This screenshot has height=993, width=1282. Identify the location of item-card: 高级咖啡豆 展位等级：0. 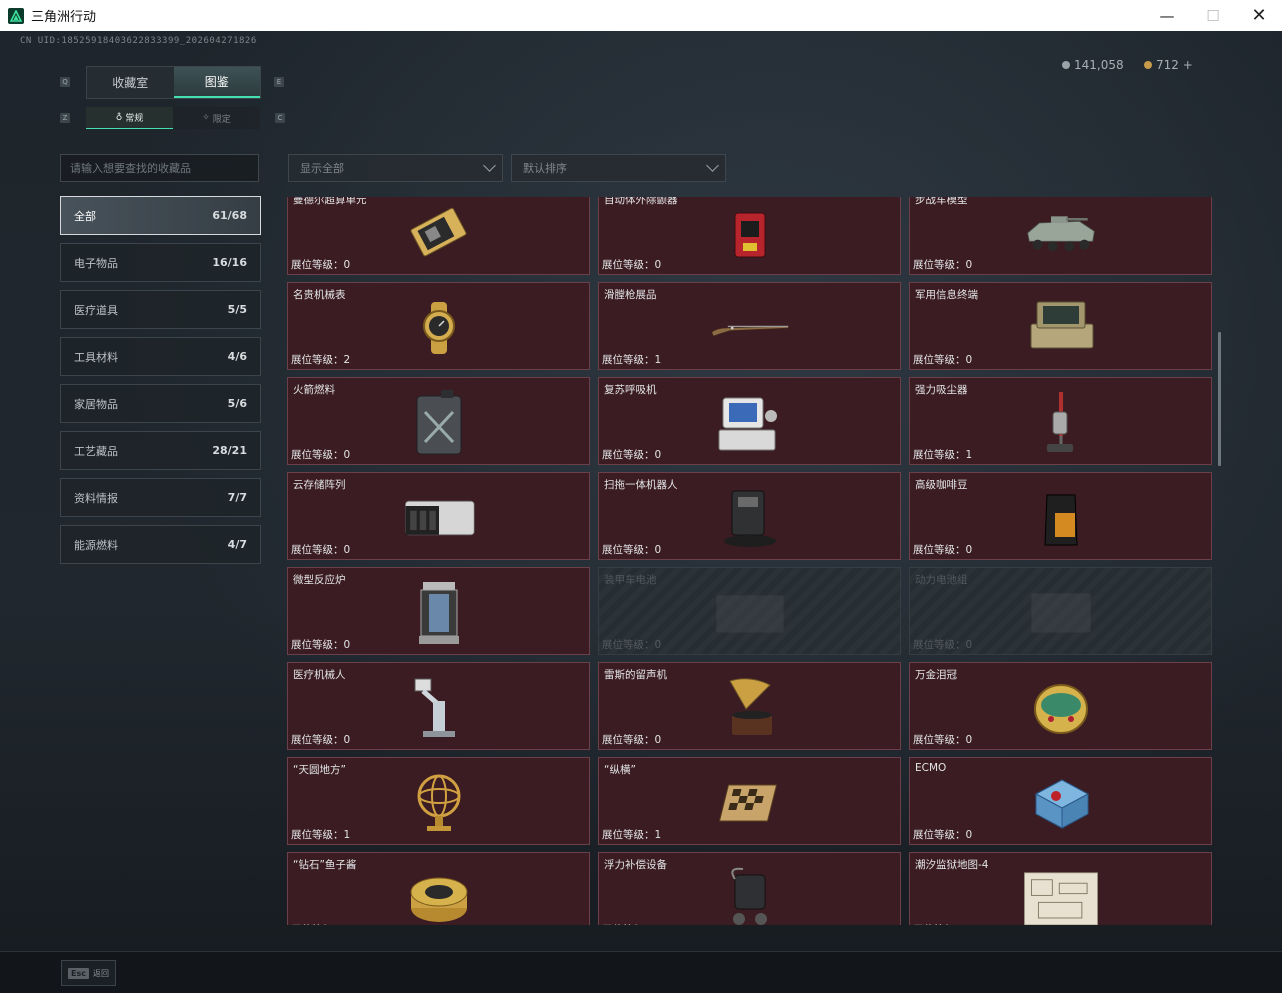
(1060, 516).